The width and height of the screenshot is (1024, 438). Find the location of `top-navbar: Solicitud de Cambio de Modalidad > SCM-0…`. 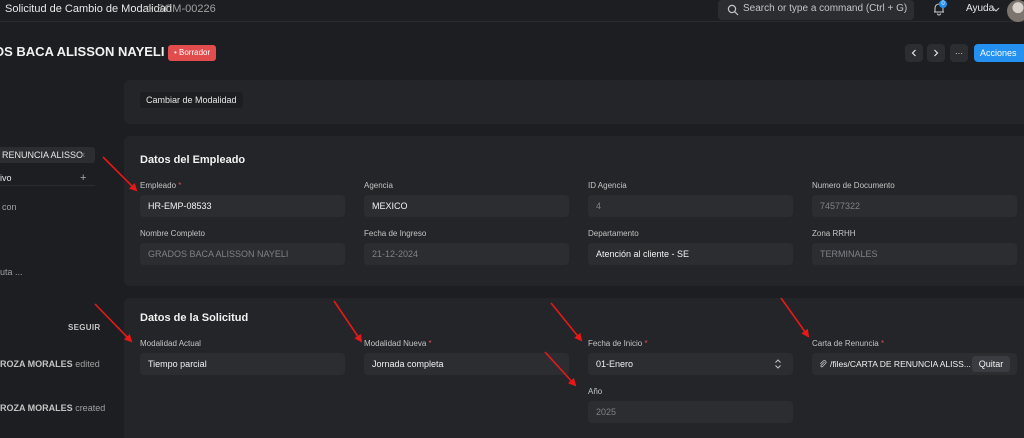

top-navbar: Solicitud de Cambio de Modalidad > SCM-0… is located at coordinates (512, 11).